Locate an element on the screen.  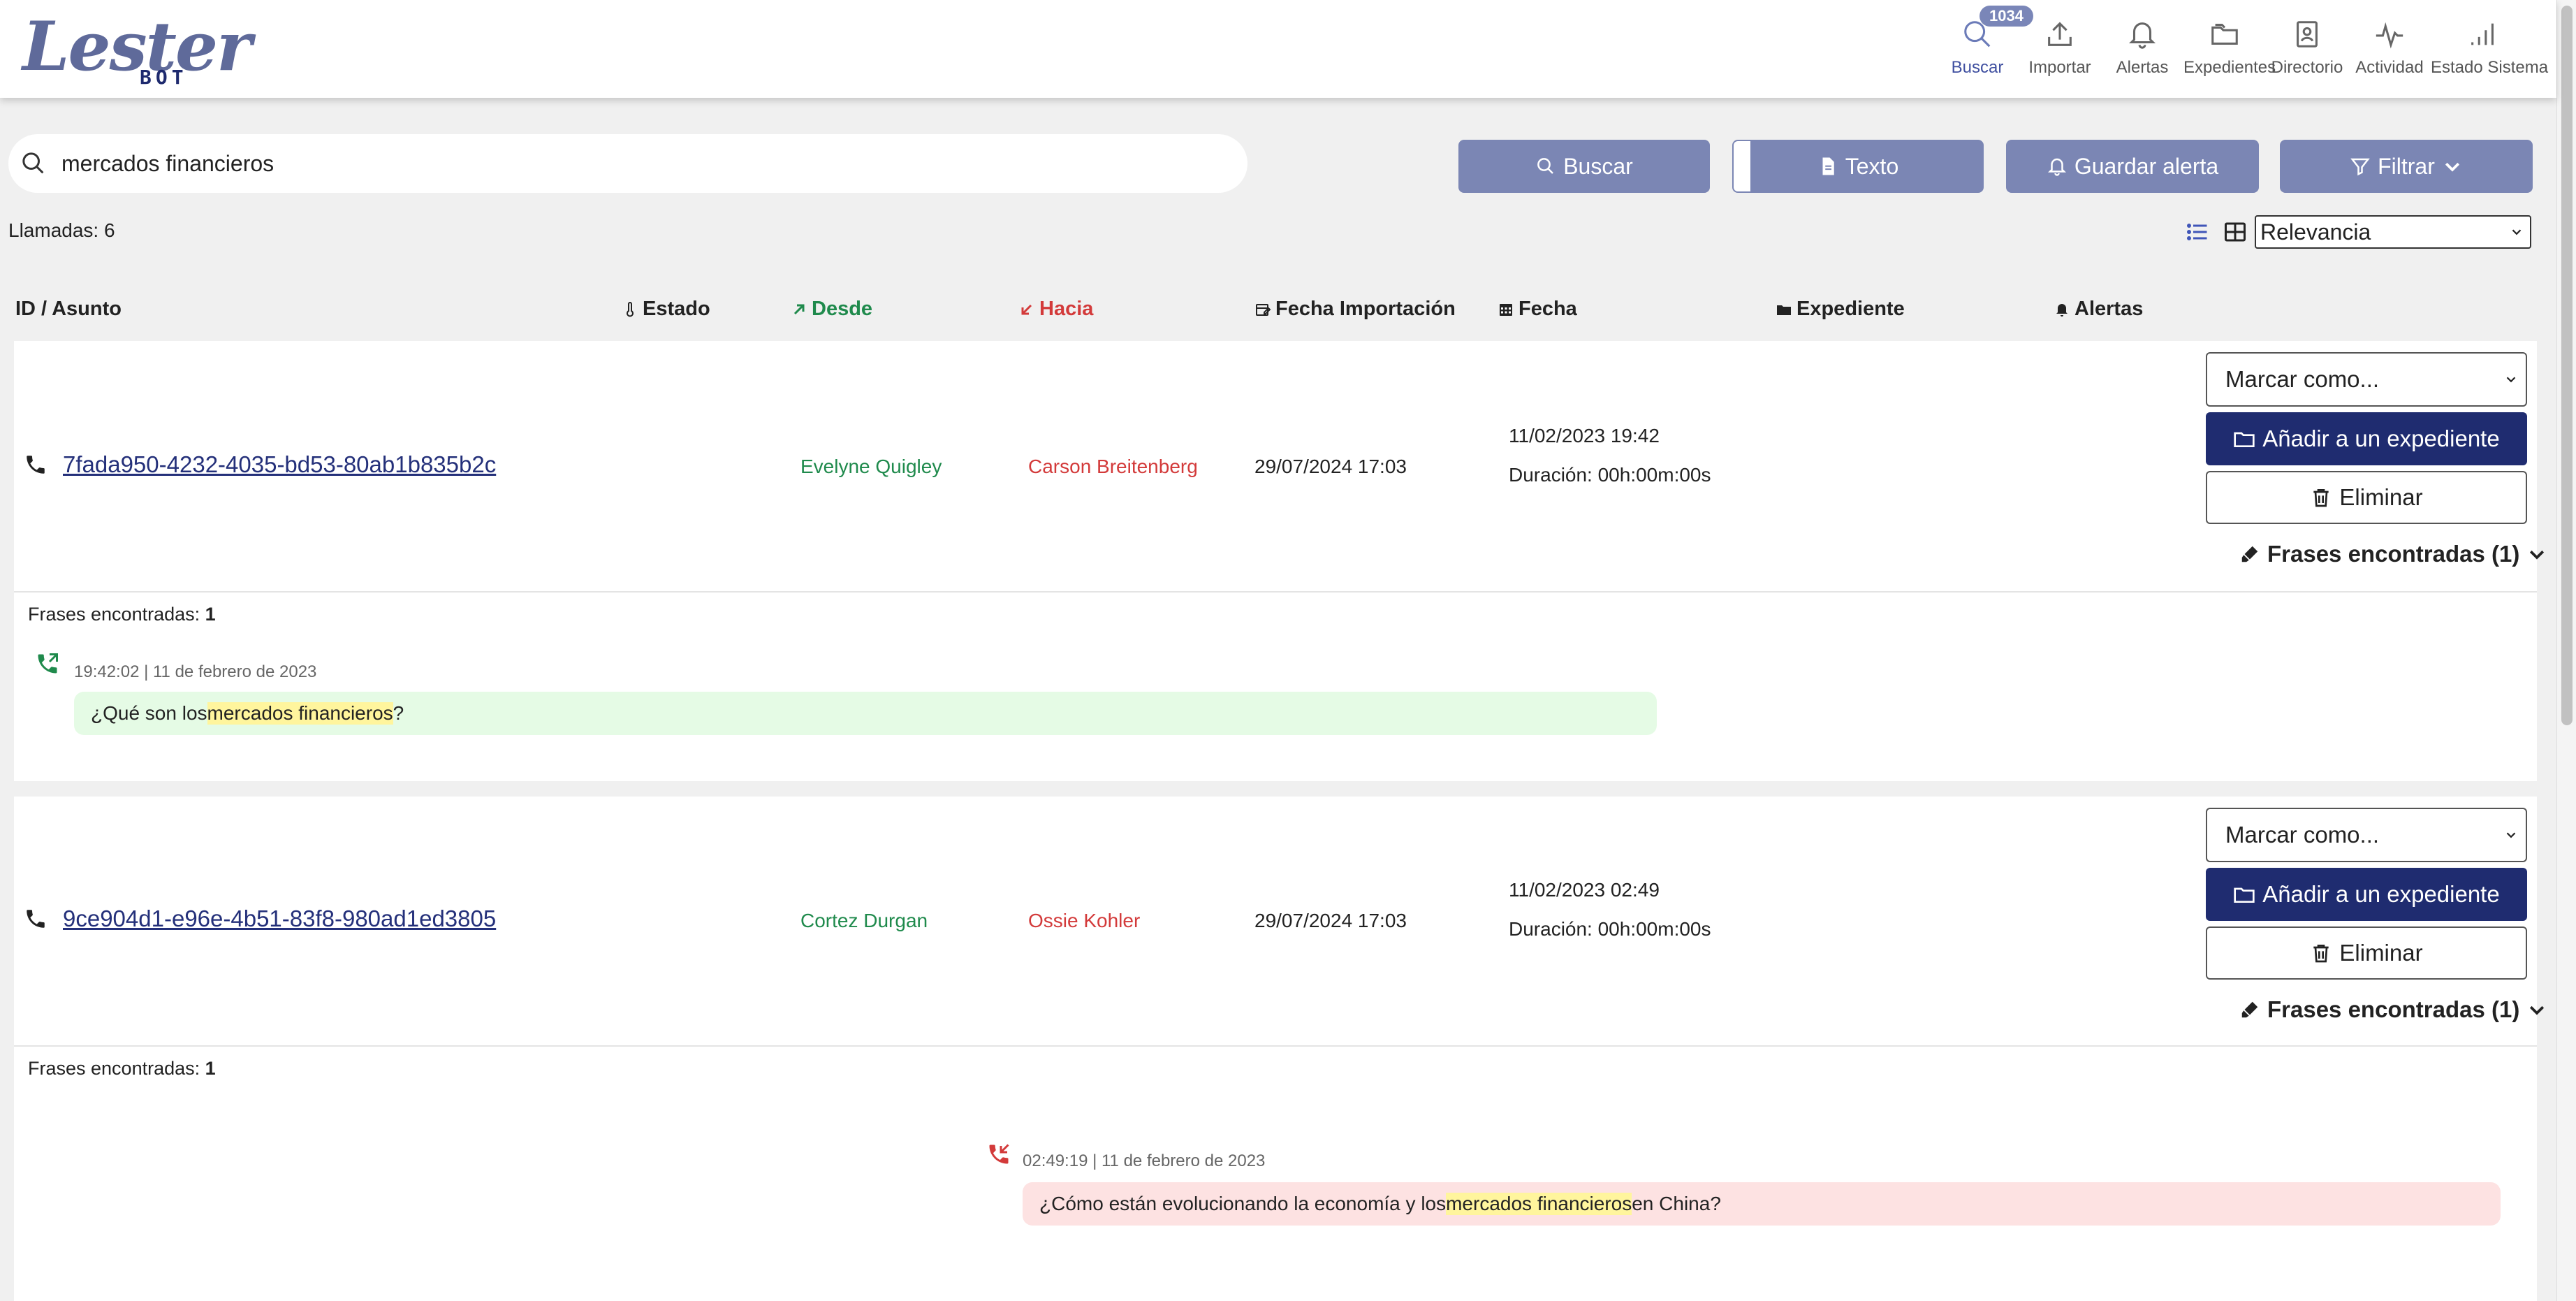
column-fecha-importacion: Fecha Importación is located at coordinates (1355, 309).